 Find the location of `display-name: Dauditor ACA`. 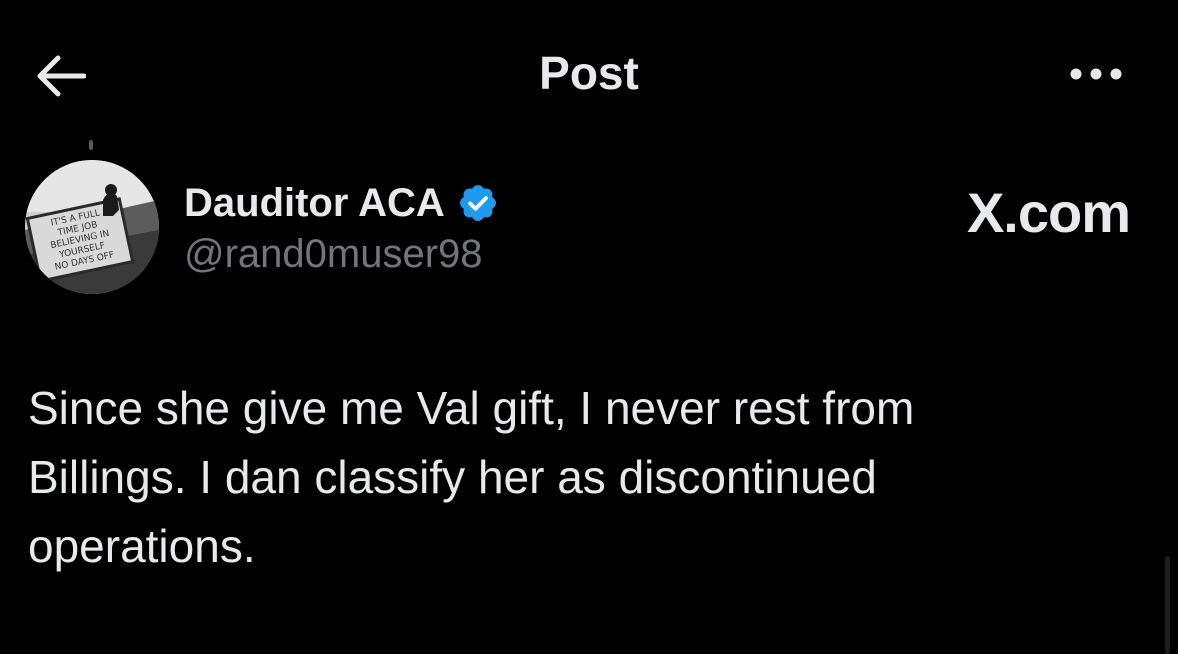

display-name: Dauditor ACA is located at coordinates (314, 203).